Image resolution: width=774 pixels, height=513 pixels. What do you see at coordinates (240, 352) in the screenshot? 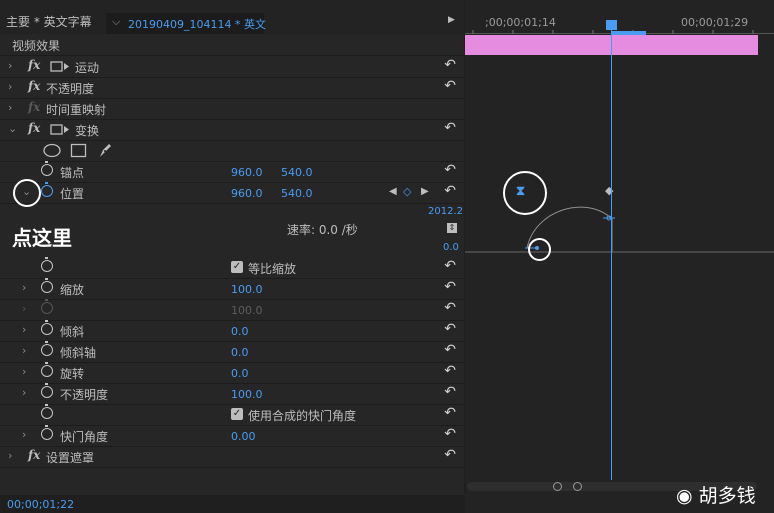
I see `skew-axis-value: 0.0` at bounding box center [240, 352].